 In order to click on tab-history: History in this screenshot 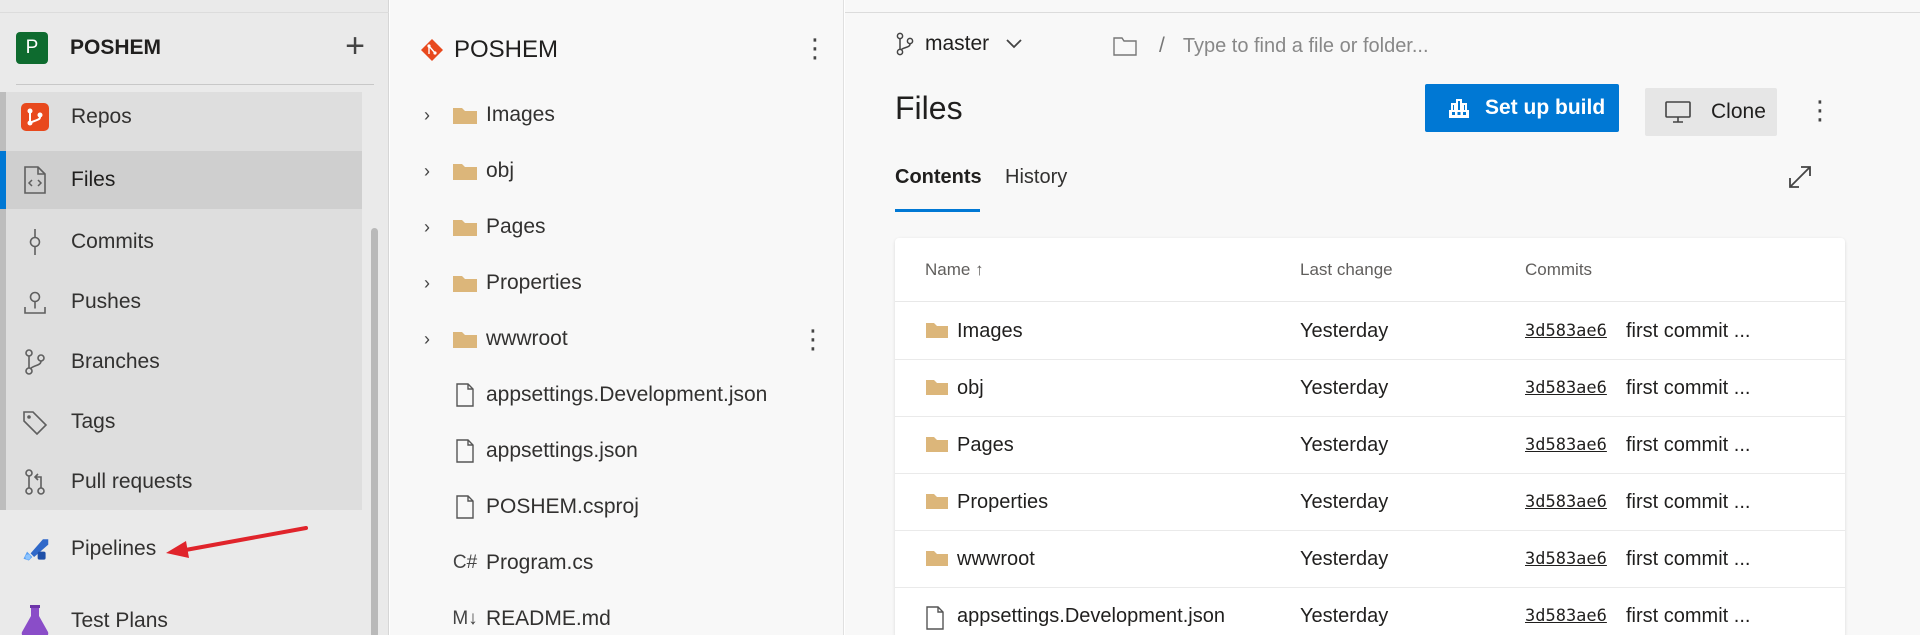, I will do `click(1036, 177)`.